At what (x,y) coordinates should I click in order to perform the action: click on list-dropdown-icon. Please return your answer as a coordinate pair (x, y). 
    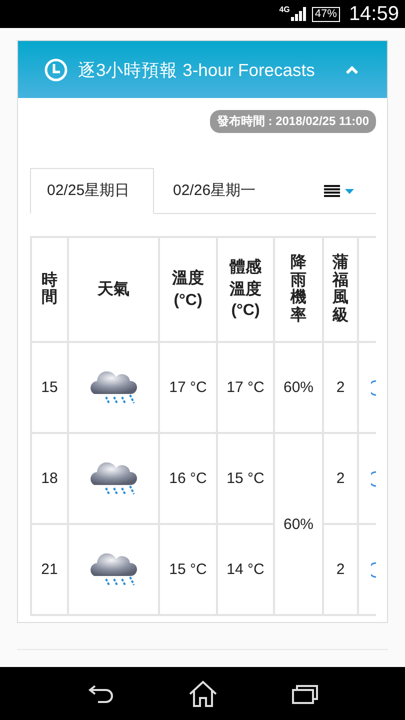
    Looking at the image, I should click on (340, 191).